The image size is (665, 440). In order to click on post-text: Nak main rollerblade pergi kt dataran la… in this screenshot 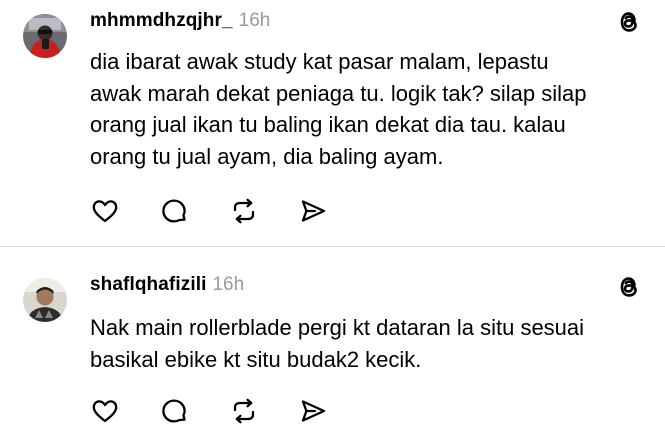, I will do `click(370, 343)`.